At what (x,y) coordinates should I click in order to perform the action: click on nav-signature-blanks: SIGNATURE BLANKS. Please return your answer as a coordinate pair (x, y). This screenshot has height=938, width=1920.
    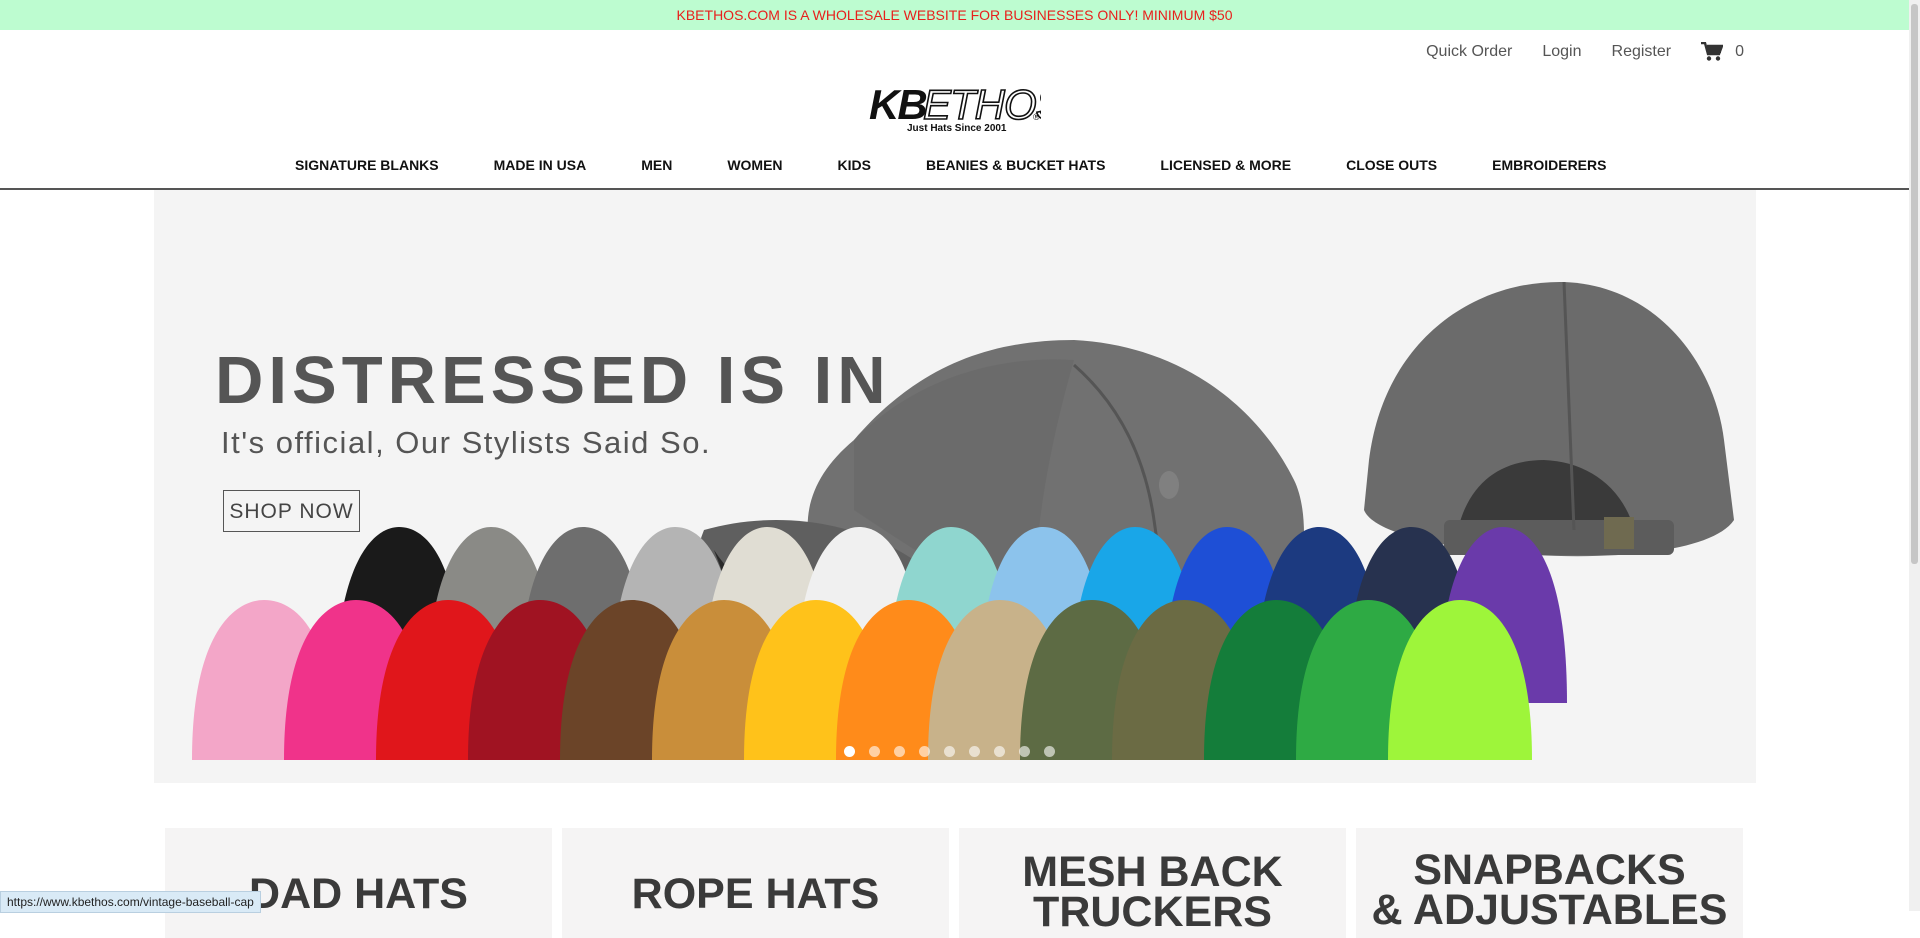
    Looking at the image, I should click on (367, 165).